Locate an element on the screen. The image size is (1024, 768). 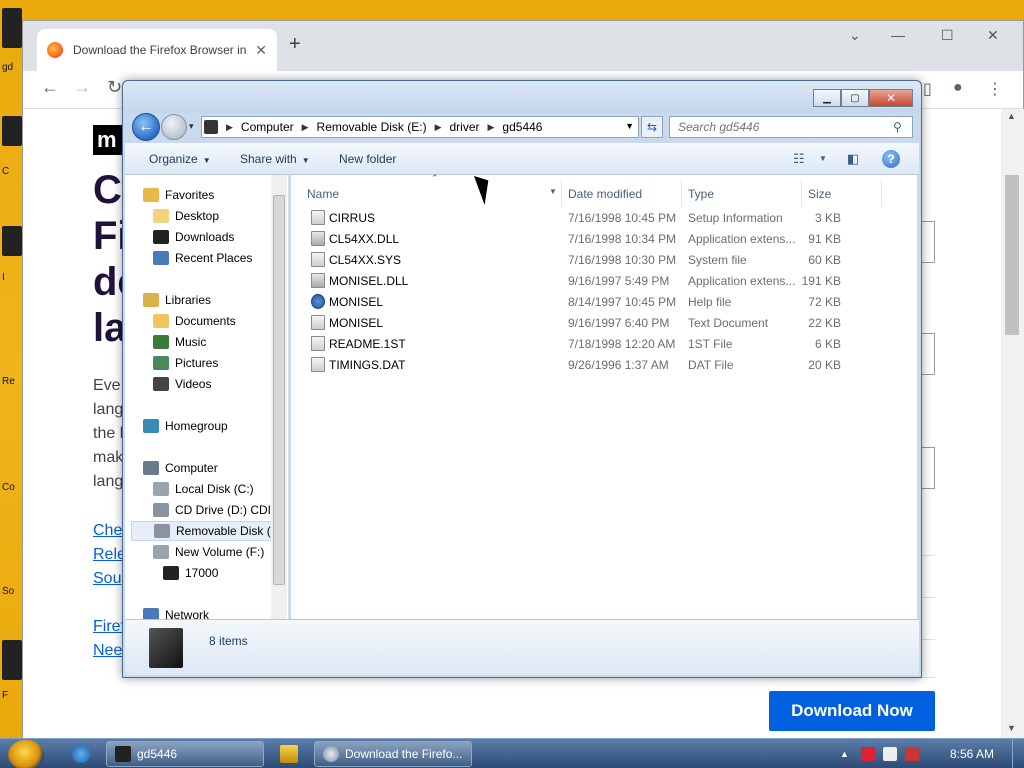
taskbar-item-explorer: gd5446 is located at coordinates (185, 754).